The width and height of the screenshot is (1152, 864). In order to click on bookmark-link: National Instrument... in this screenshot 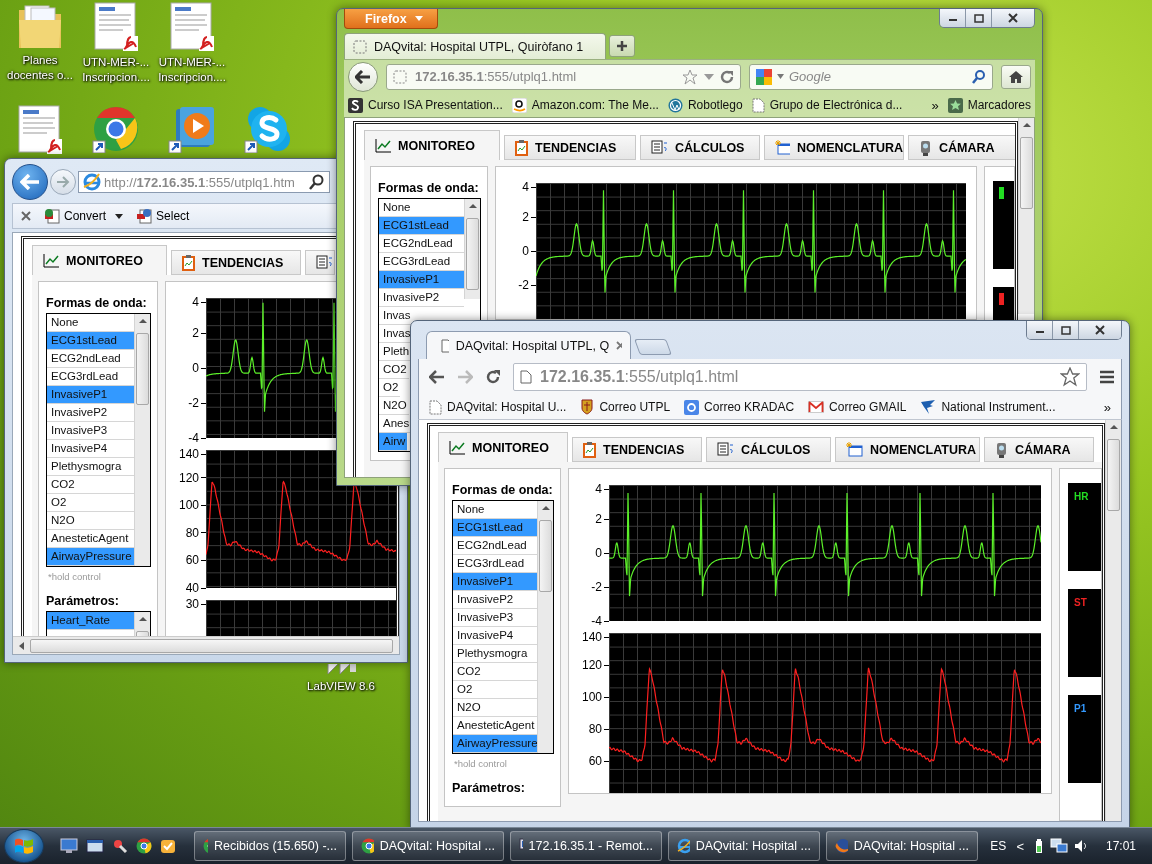, I will do `click(988, 407)`.